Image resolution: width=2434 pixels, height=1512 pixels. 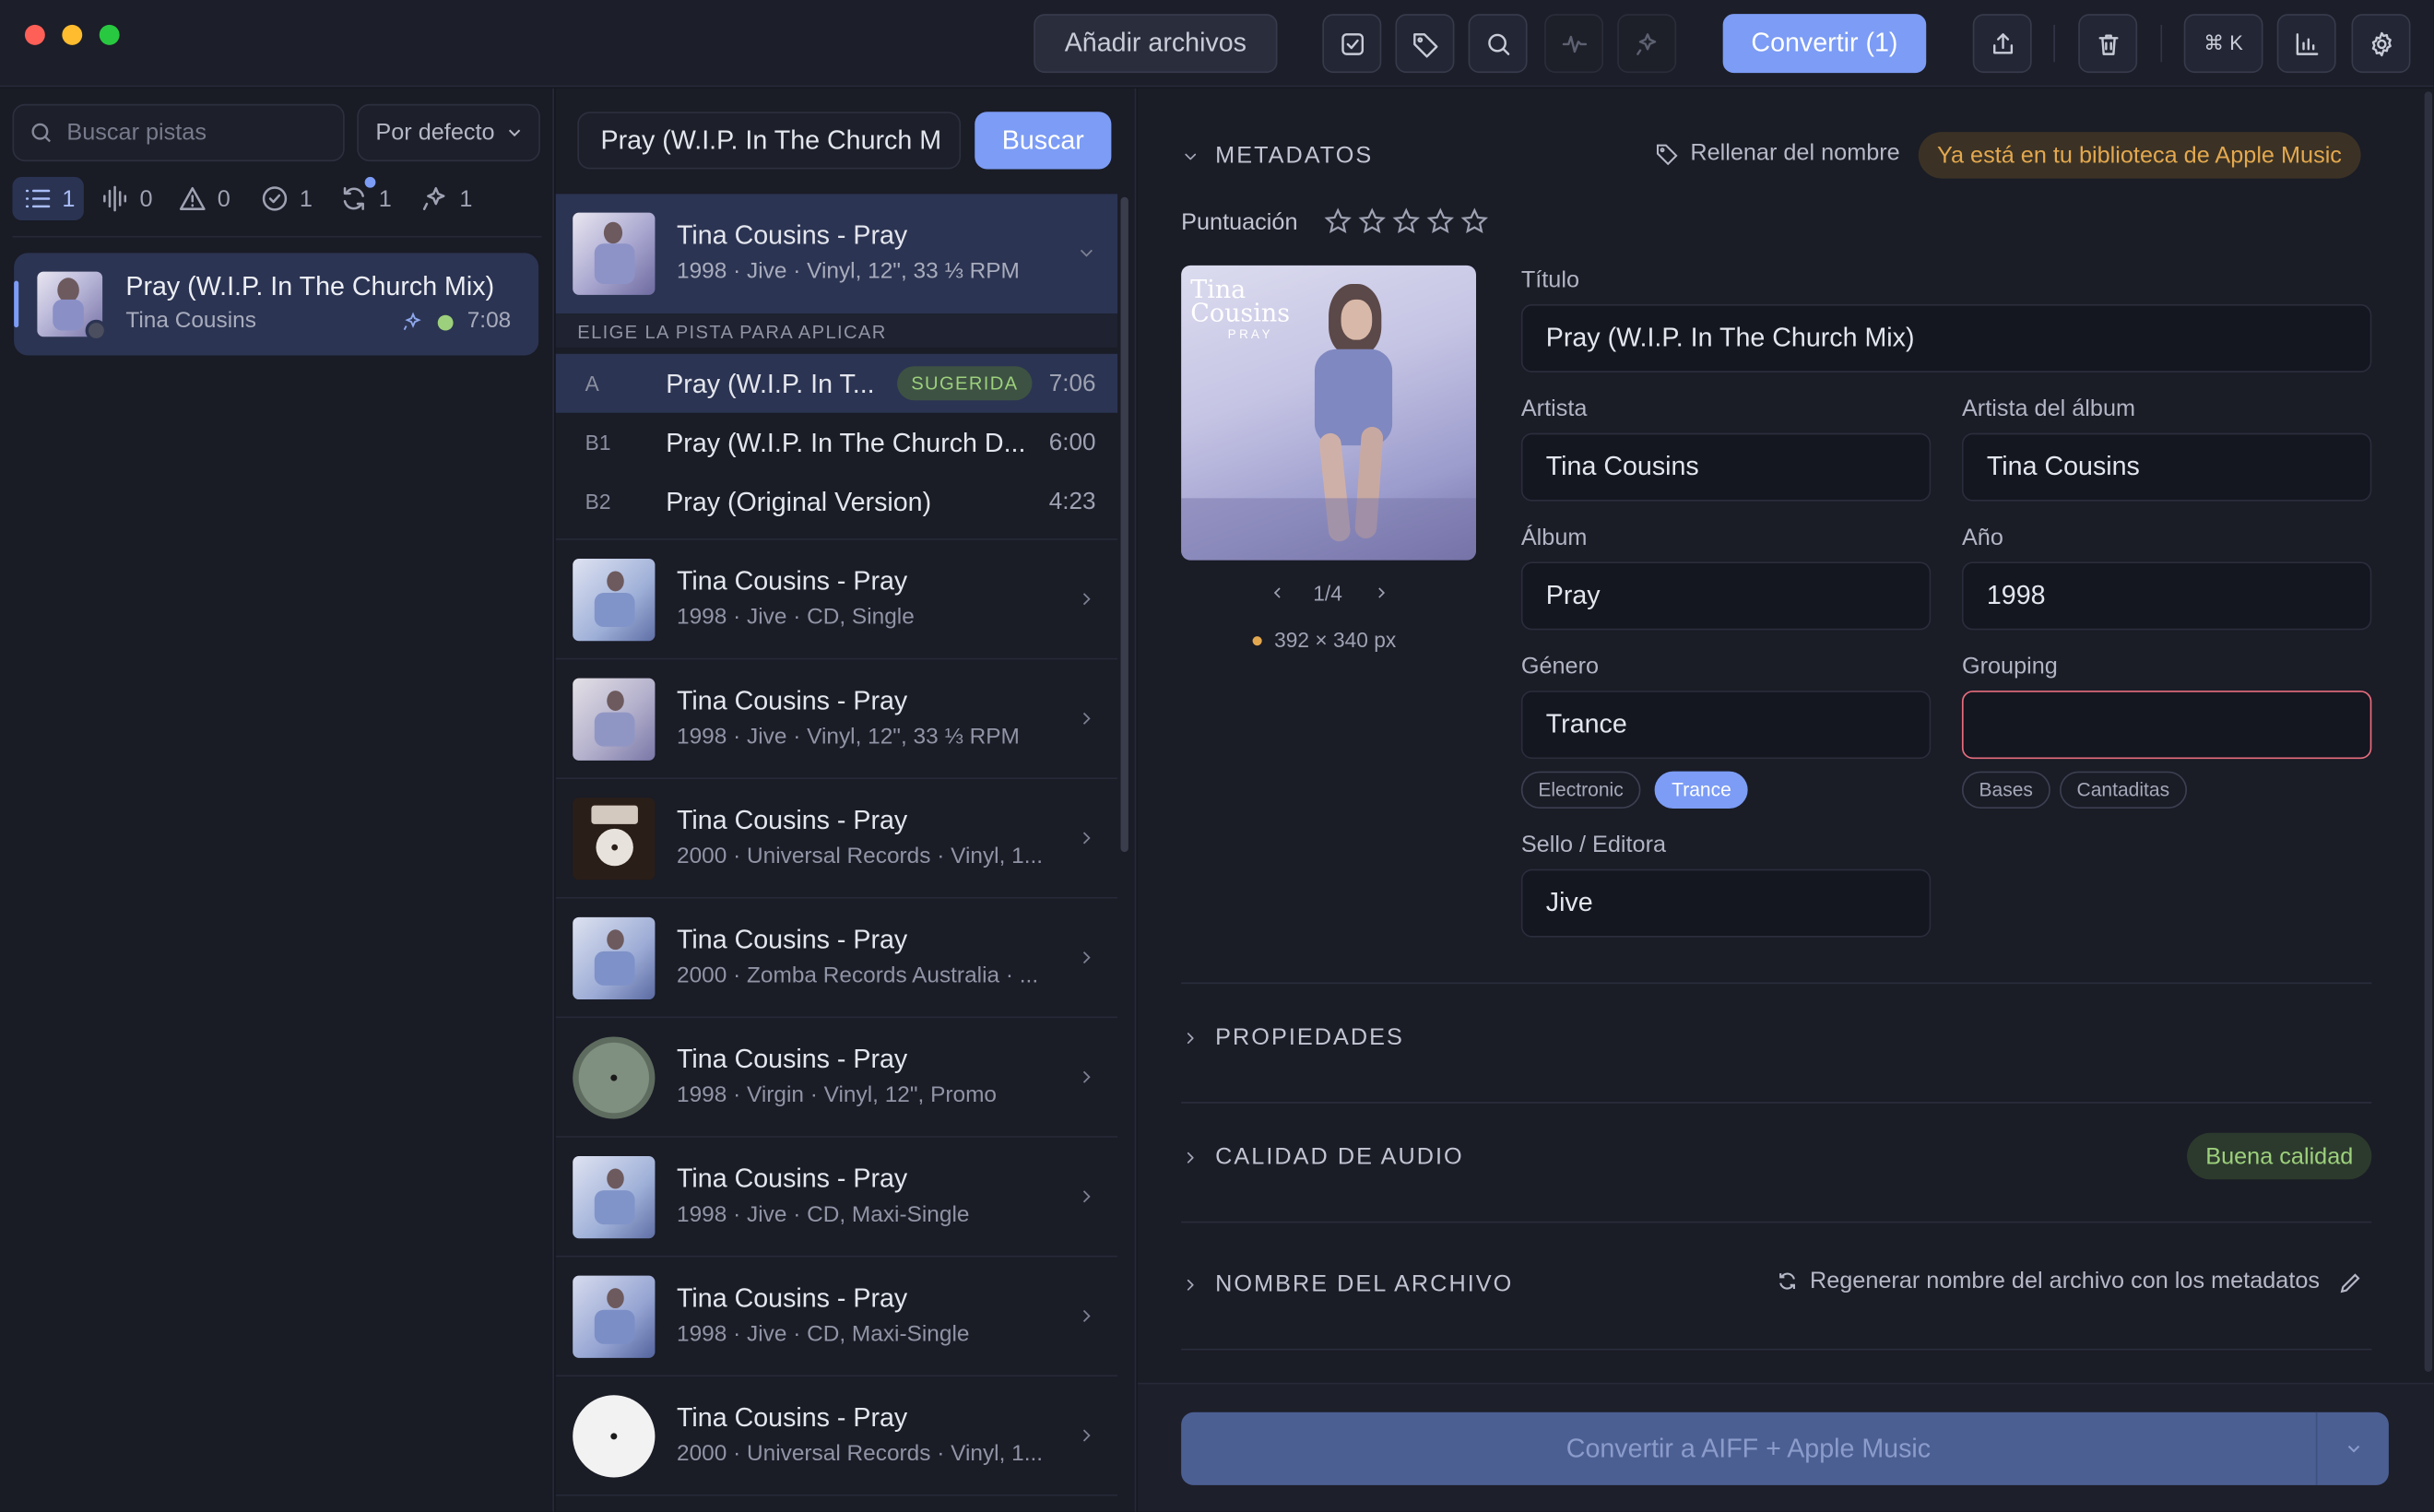 I want to click on artist-field: Tina Cousins, so click(x=1726, y=467).